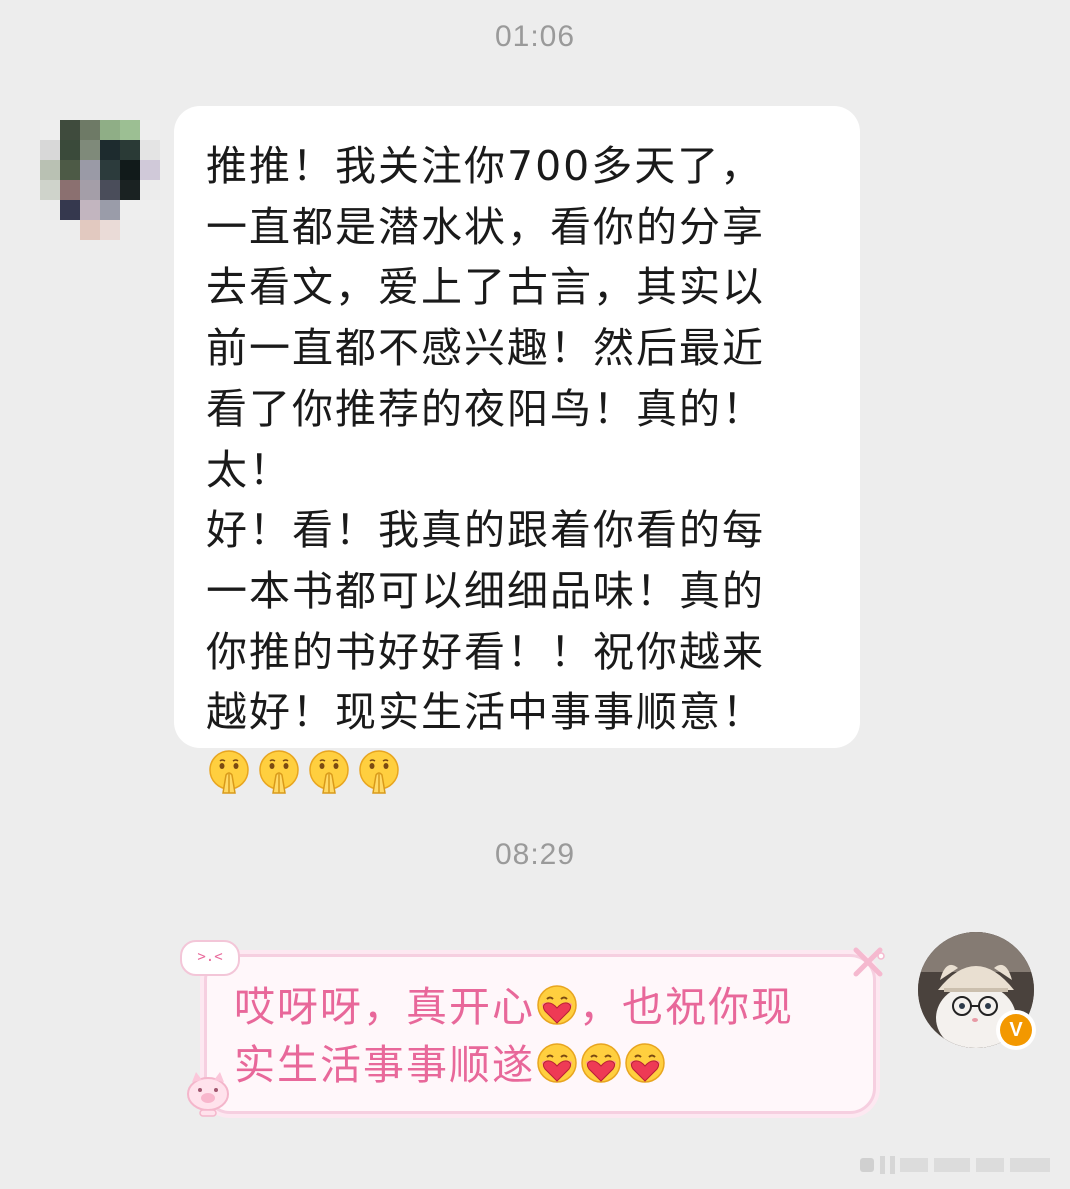 This screenshot has width=1070, height=1189. Describe the element at coordinates (210, 958) in the screenshot. I see `bubble-decoration-speech: >.<` at that location.